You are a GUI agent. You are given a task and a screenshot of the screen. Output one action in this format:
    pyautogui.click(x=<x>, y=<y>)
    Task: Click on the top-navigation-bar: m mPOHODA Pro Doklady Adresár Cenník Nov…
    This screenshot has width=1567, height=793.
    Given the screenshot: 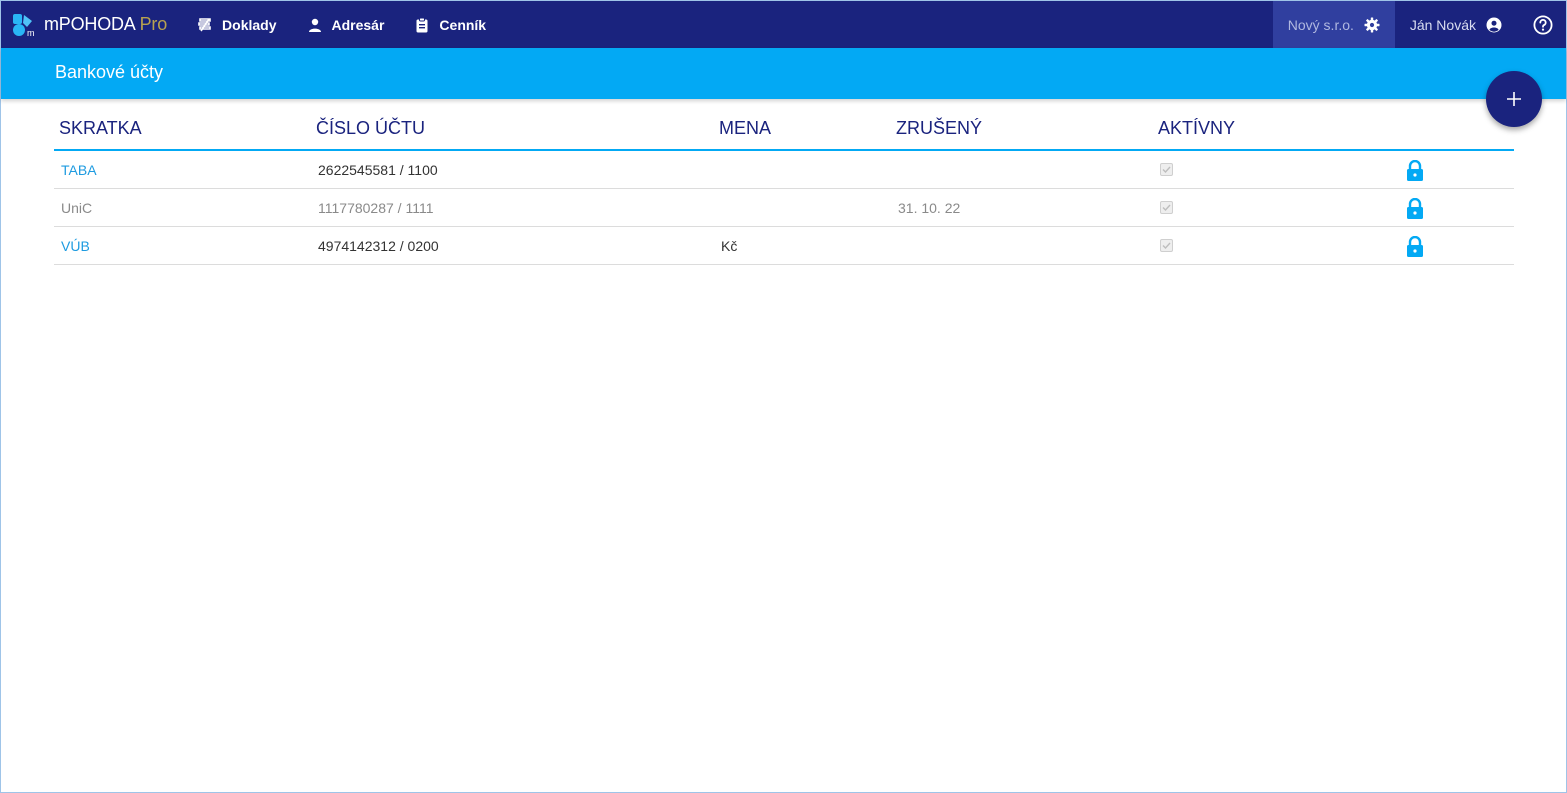 What is the action you would take?
    pyautogui.click(x=783, y=24)
    